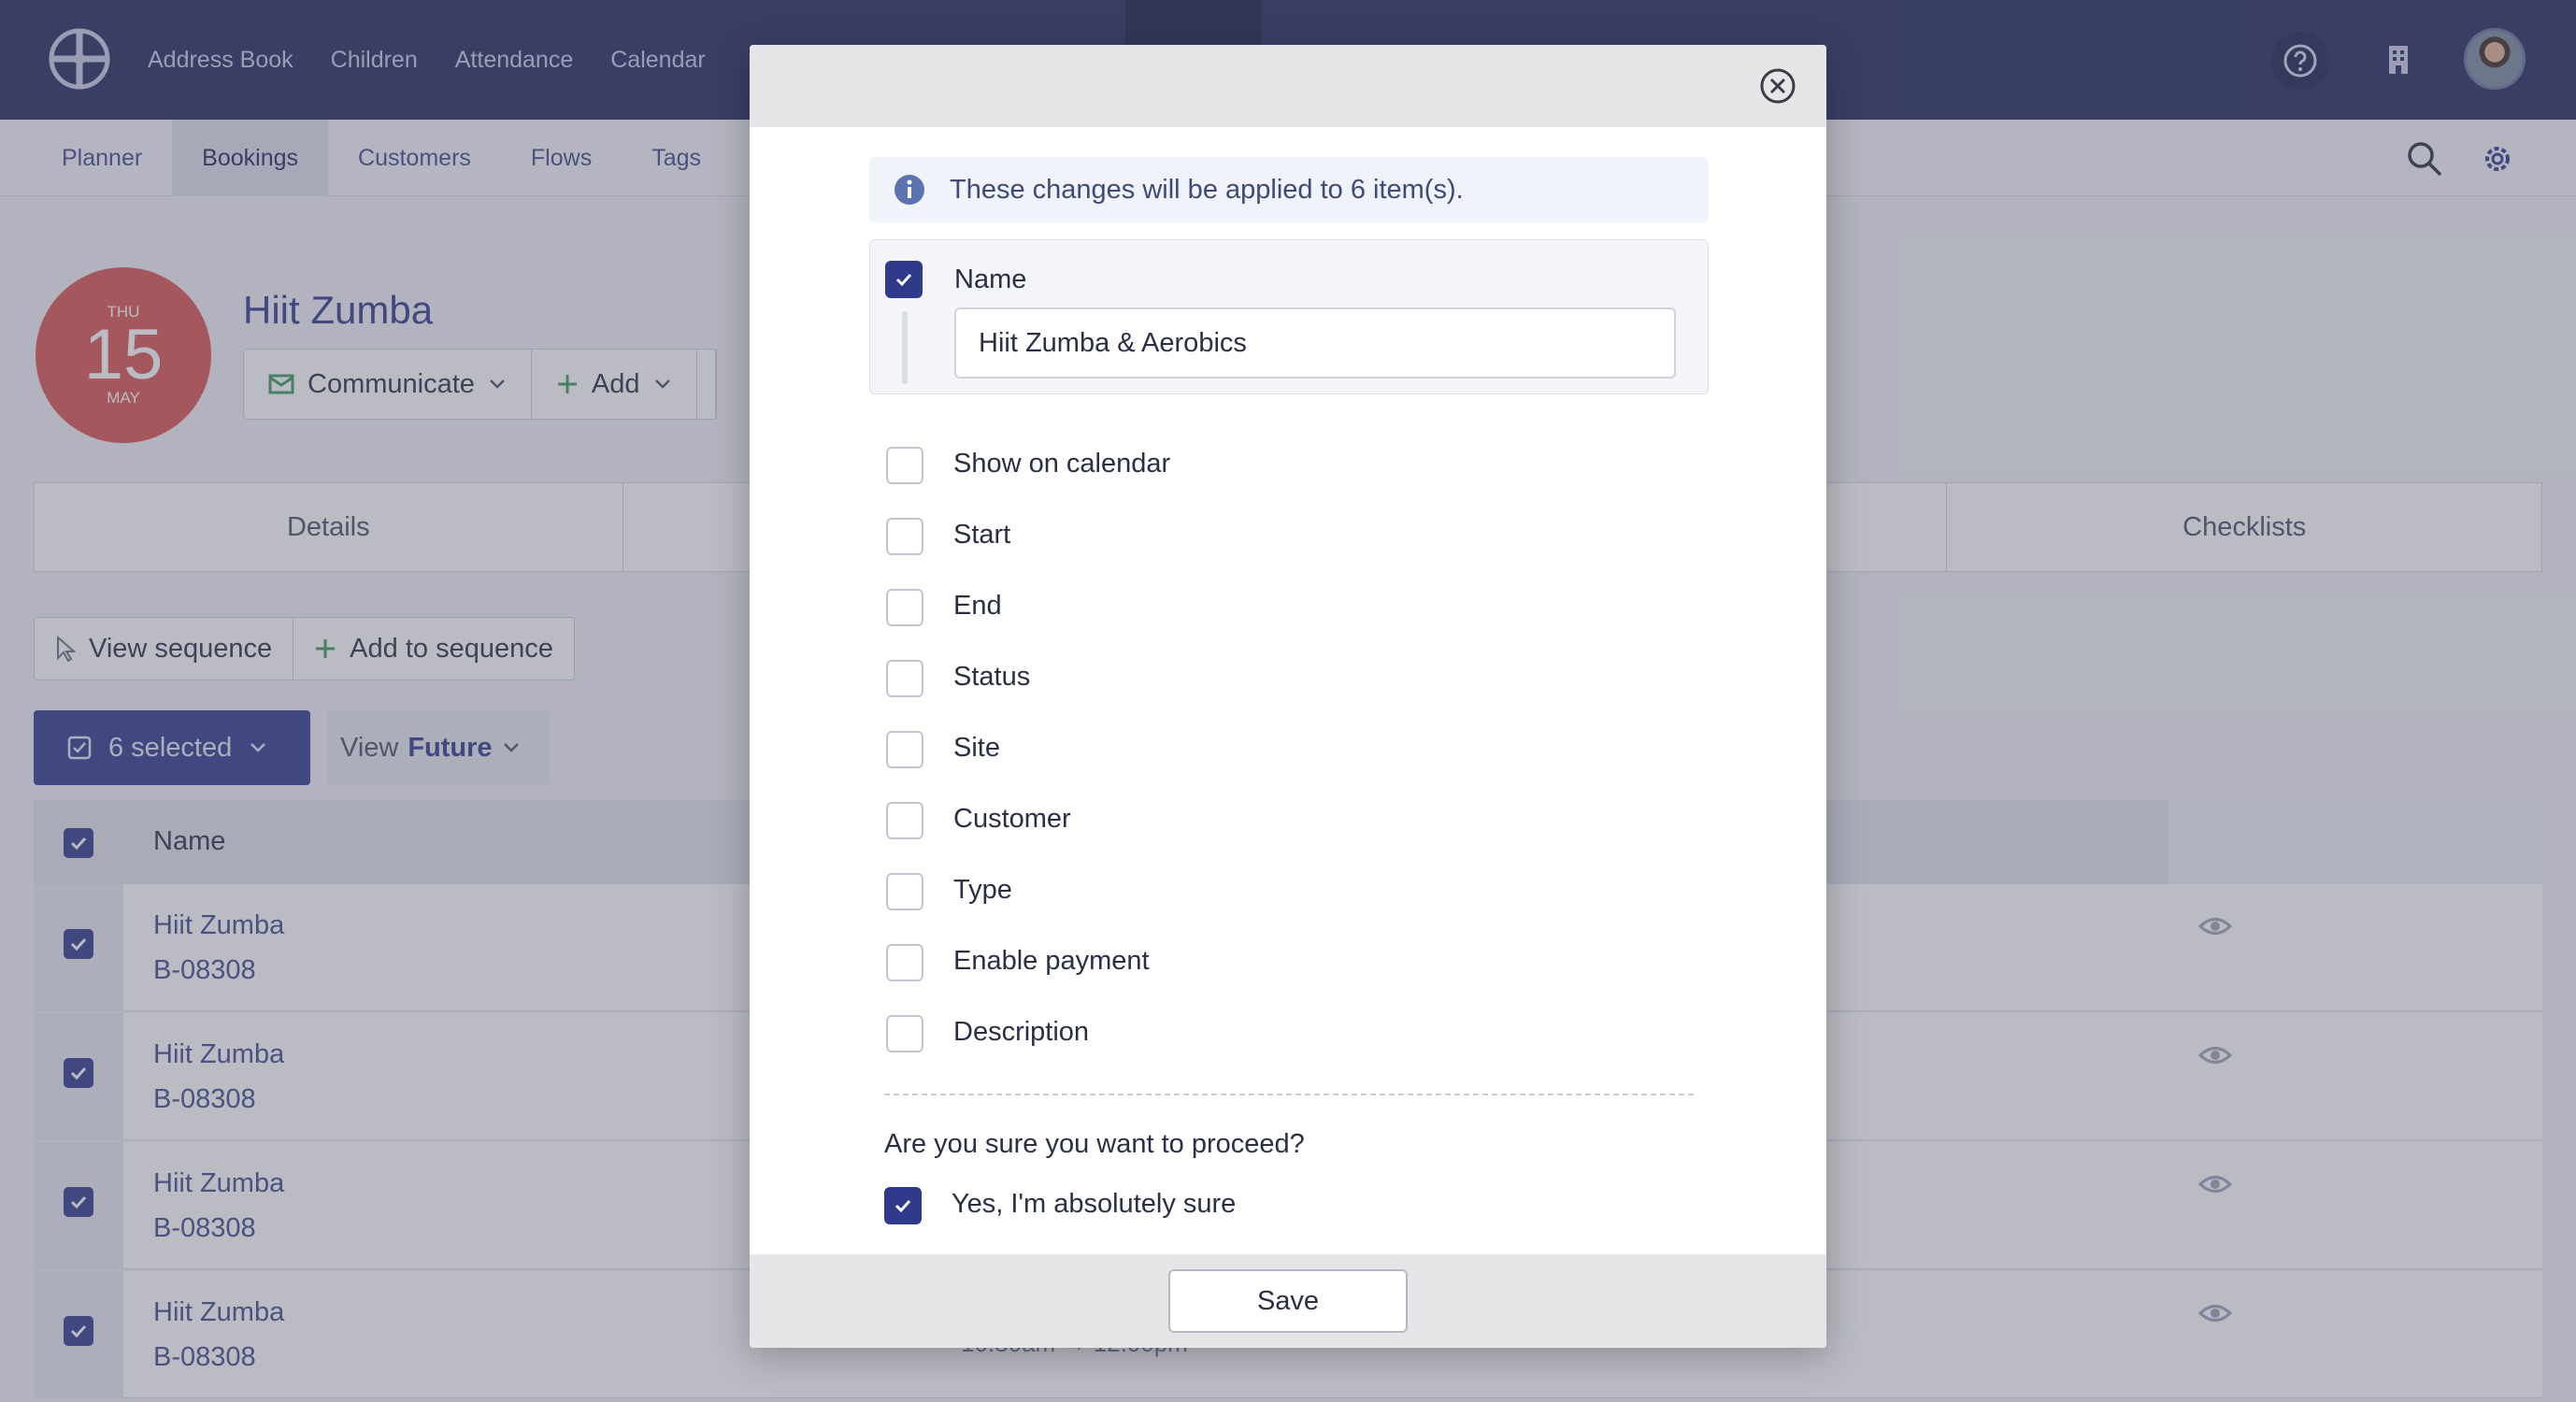 This screenshot has width=2576, height=1402. Describe the element at coordinates (944, 607) in the screenshot. I see `option-end: End` at that location.